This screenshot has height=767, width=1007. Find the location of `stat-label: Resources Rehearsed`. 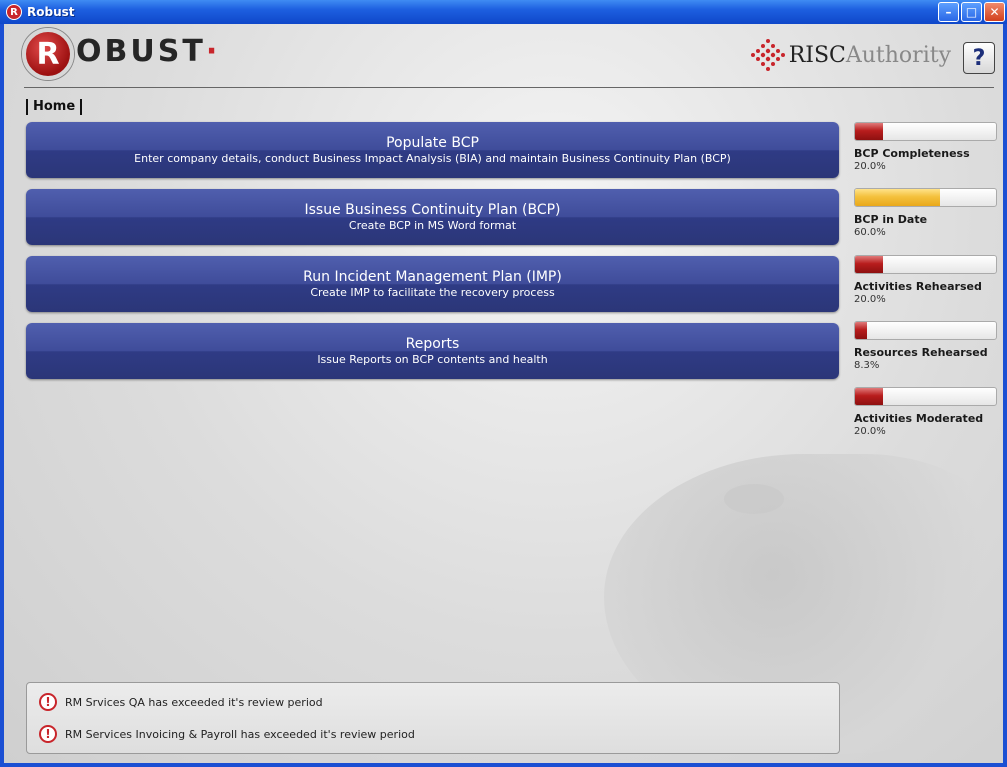

stat-label: Resources Rehearsed is located at coordinates (921, 352).